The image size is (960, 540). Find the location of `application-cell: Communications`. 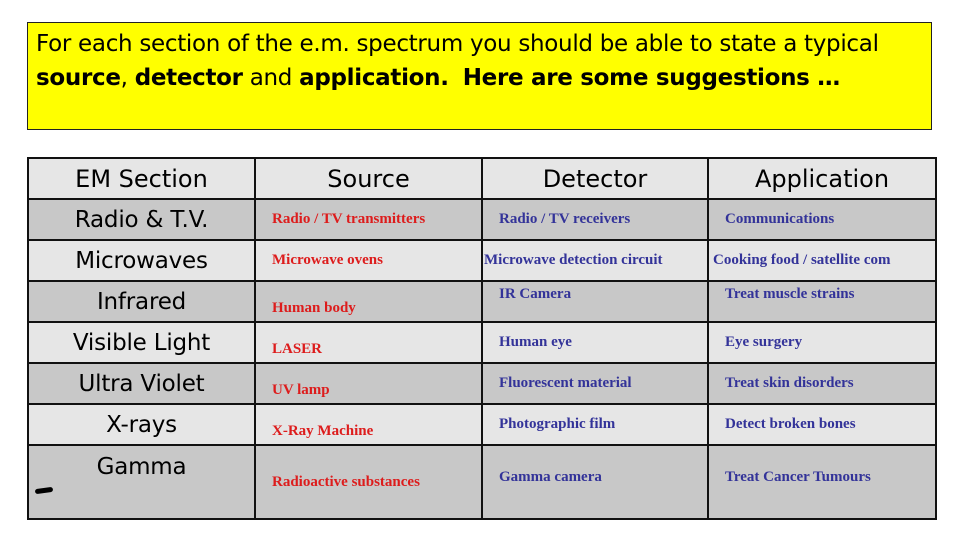

application-cell: Communications is located at coordinates (822, 219).